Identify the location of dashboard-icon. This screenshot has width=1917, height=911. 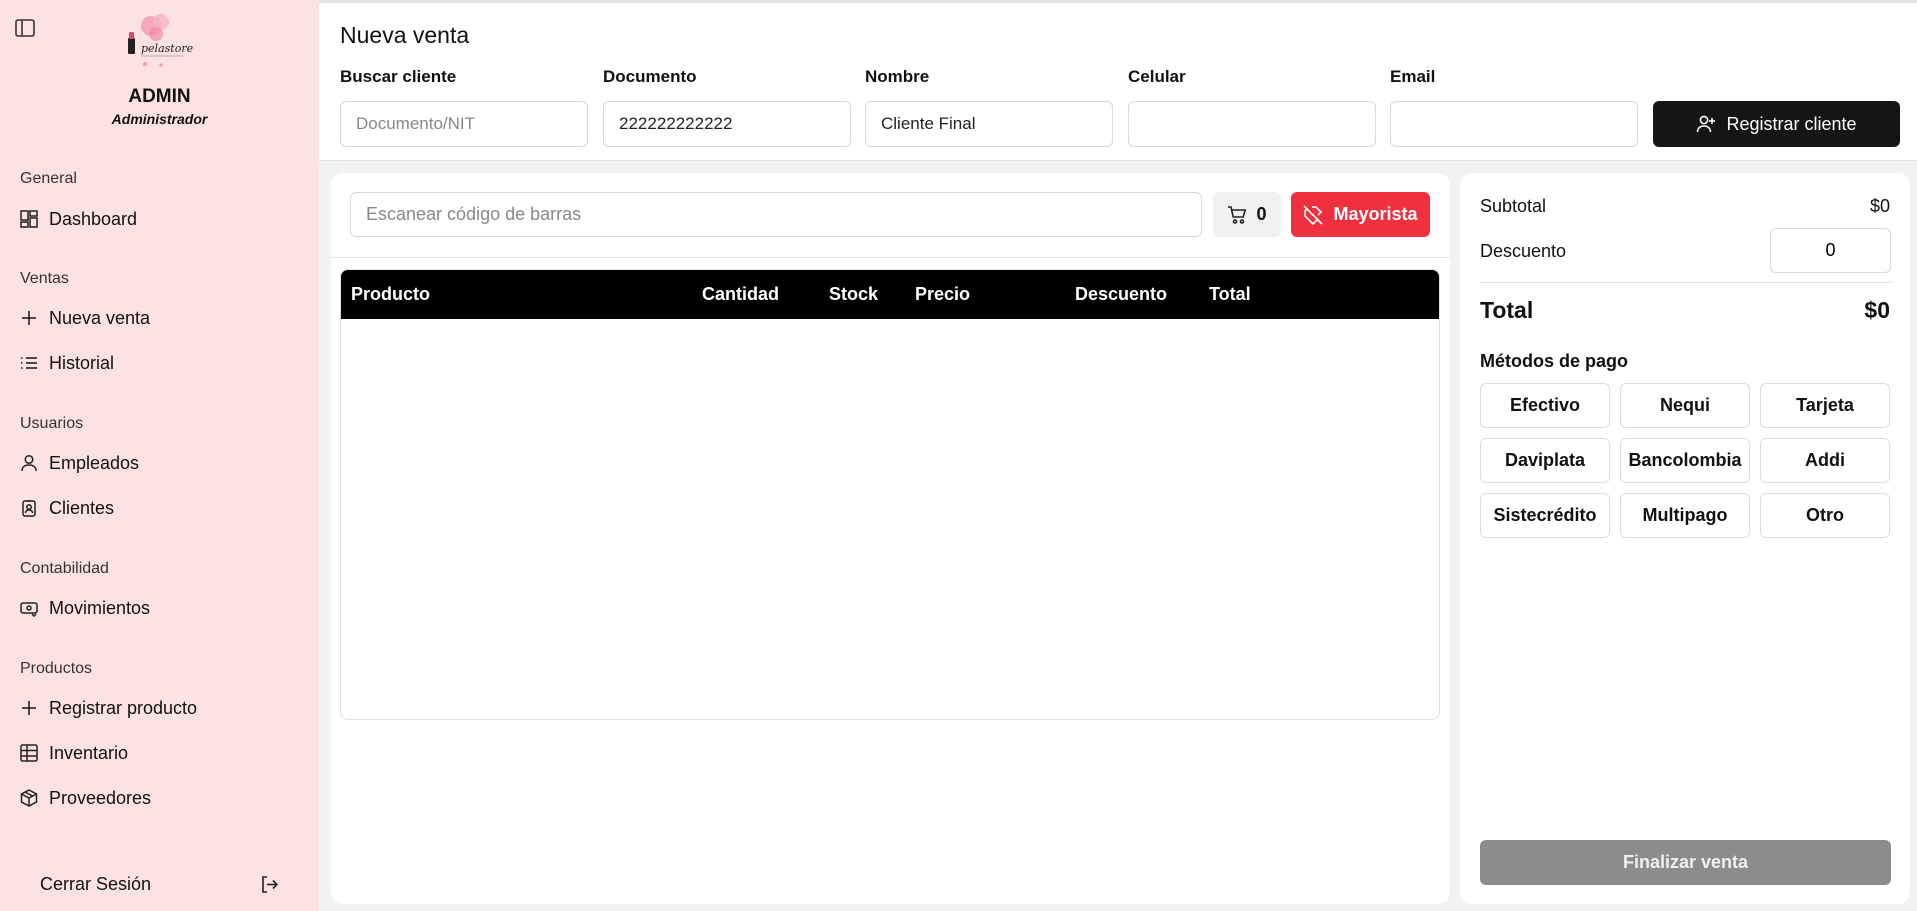
(29, 219).